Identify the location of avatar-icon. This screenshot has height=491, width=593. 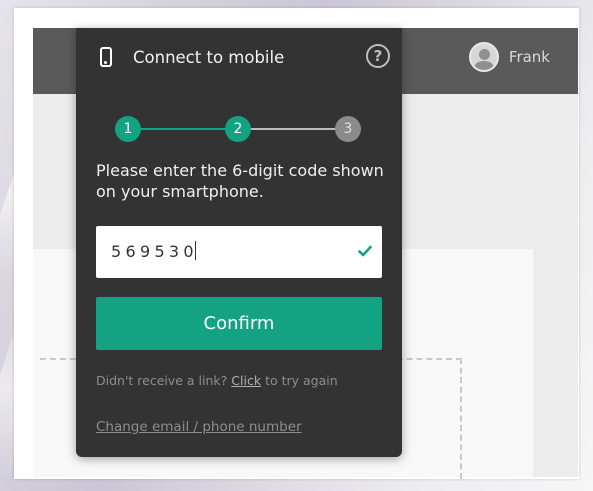
(483, 57).